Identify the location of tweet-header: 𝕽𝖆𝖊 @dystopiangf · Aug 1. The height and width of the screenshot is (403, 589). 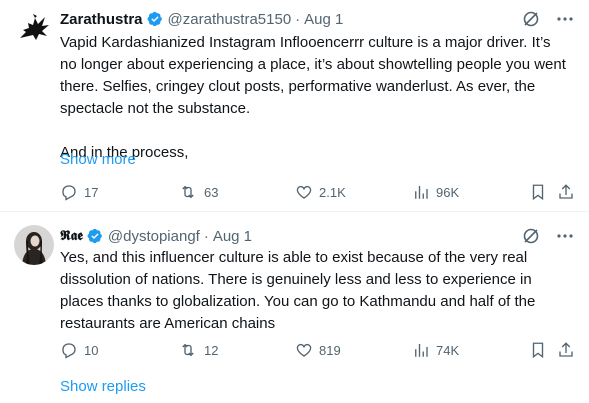
(156, 236).